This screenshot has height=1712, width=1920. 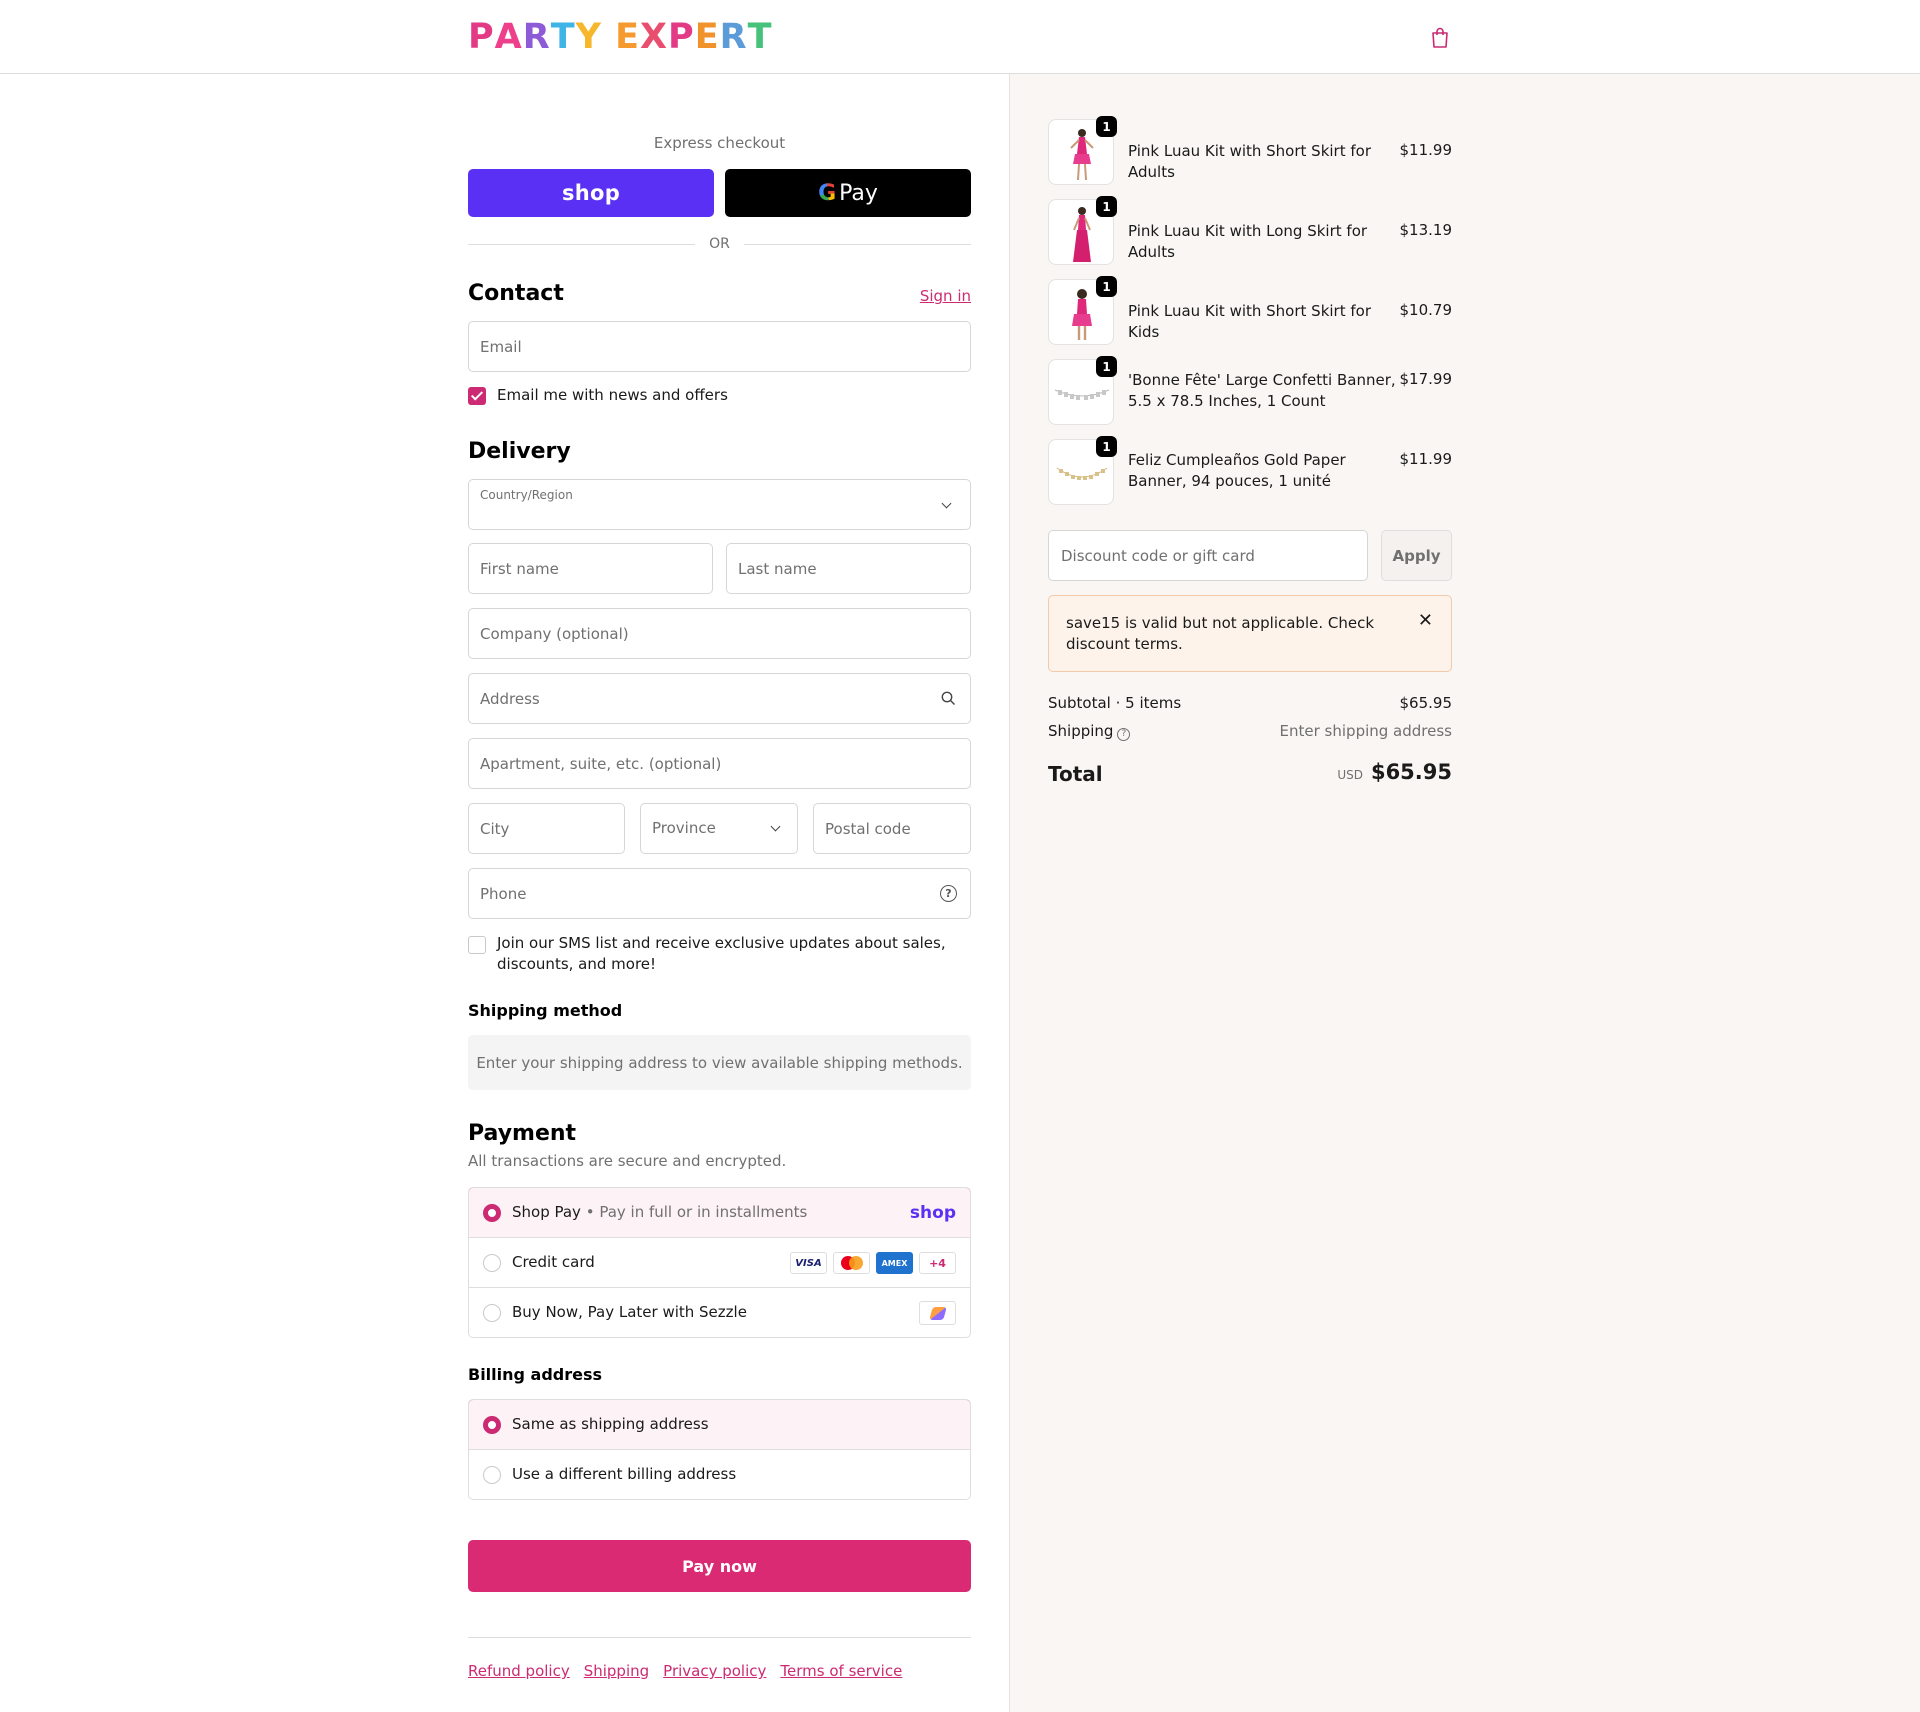 What do you see at coordinates (612, 395) in the screenshot?
I see `news-offers-label: Email me with news and offers` at bounding box center [612, 395].